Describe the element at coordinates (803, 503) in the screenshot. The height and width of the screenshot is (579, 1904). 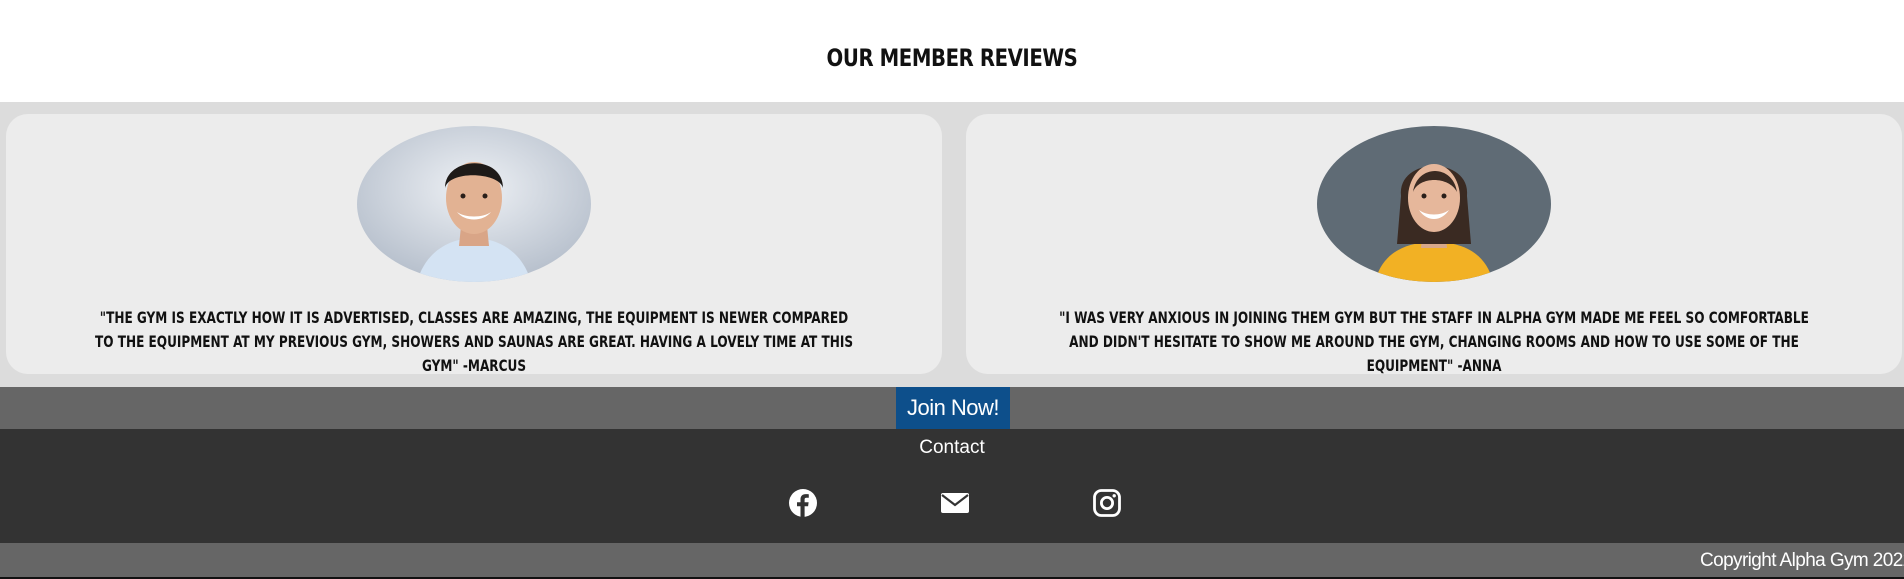
I see `facebook-icon` at that location.